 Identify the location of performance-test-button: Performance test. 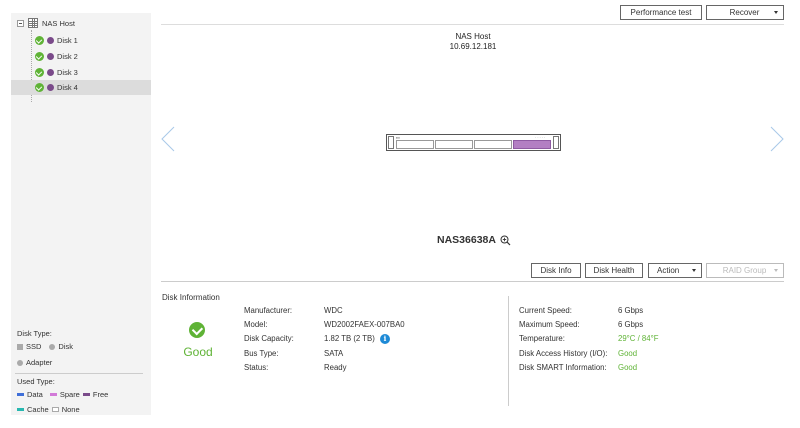
(661, 12).